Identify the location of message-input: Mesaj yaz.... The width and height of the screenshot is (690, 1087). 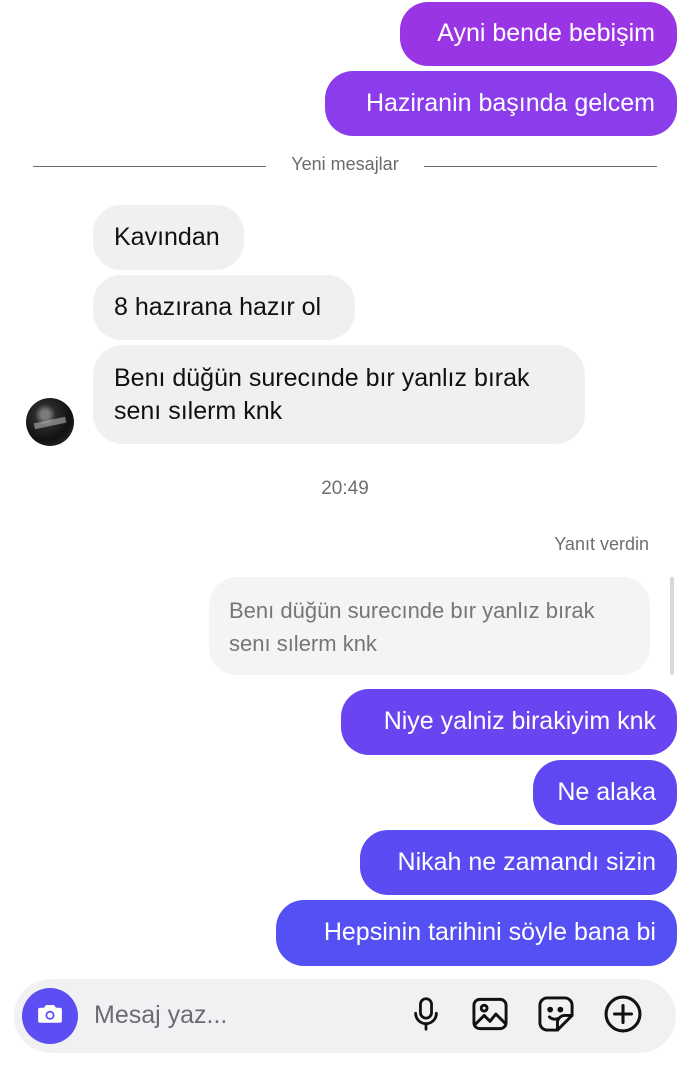
(160, 1015).